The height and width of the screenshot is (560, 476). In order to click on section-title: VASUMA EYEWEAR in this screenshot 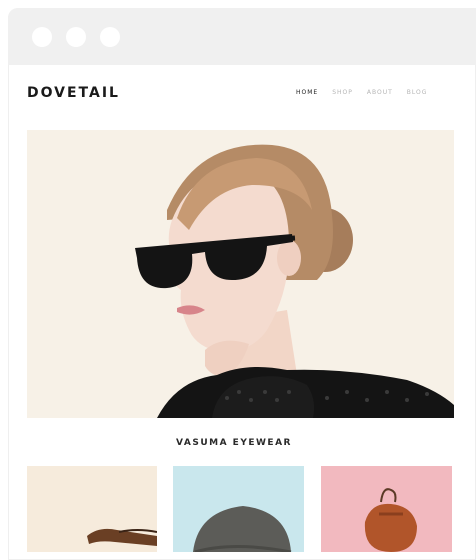, I will do `click(234, 443)`.